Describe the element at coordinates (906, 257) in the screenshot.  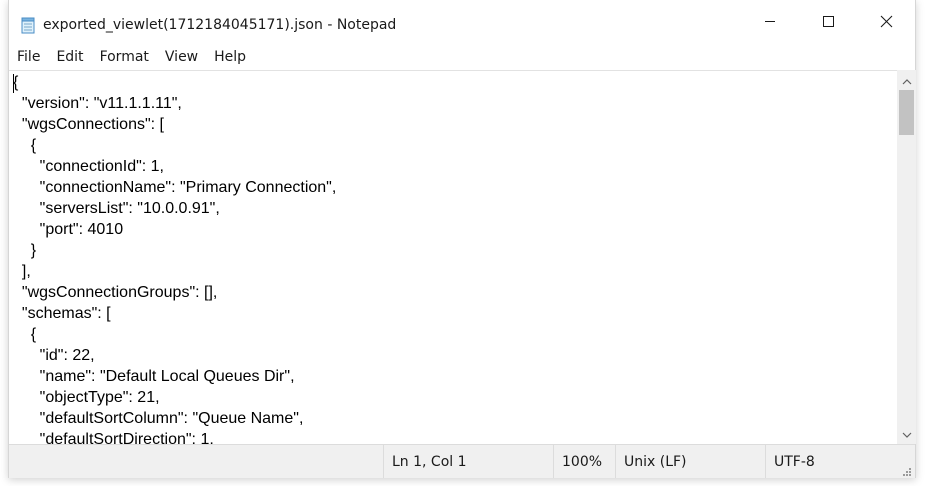
I see `vertical-scrollbar` at that location.